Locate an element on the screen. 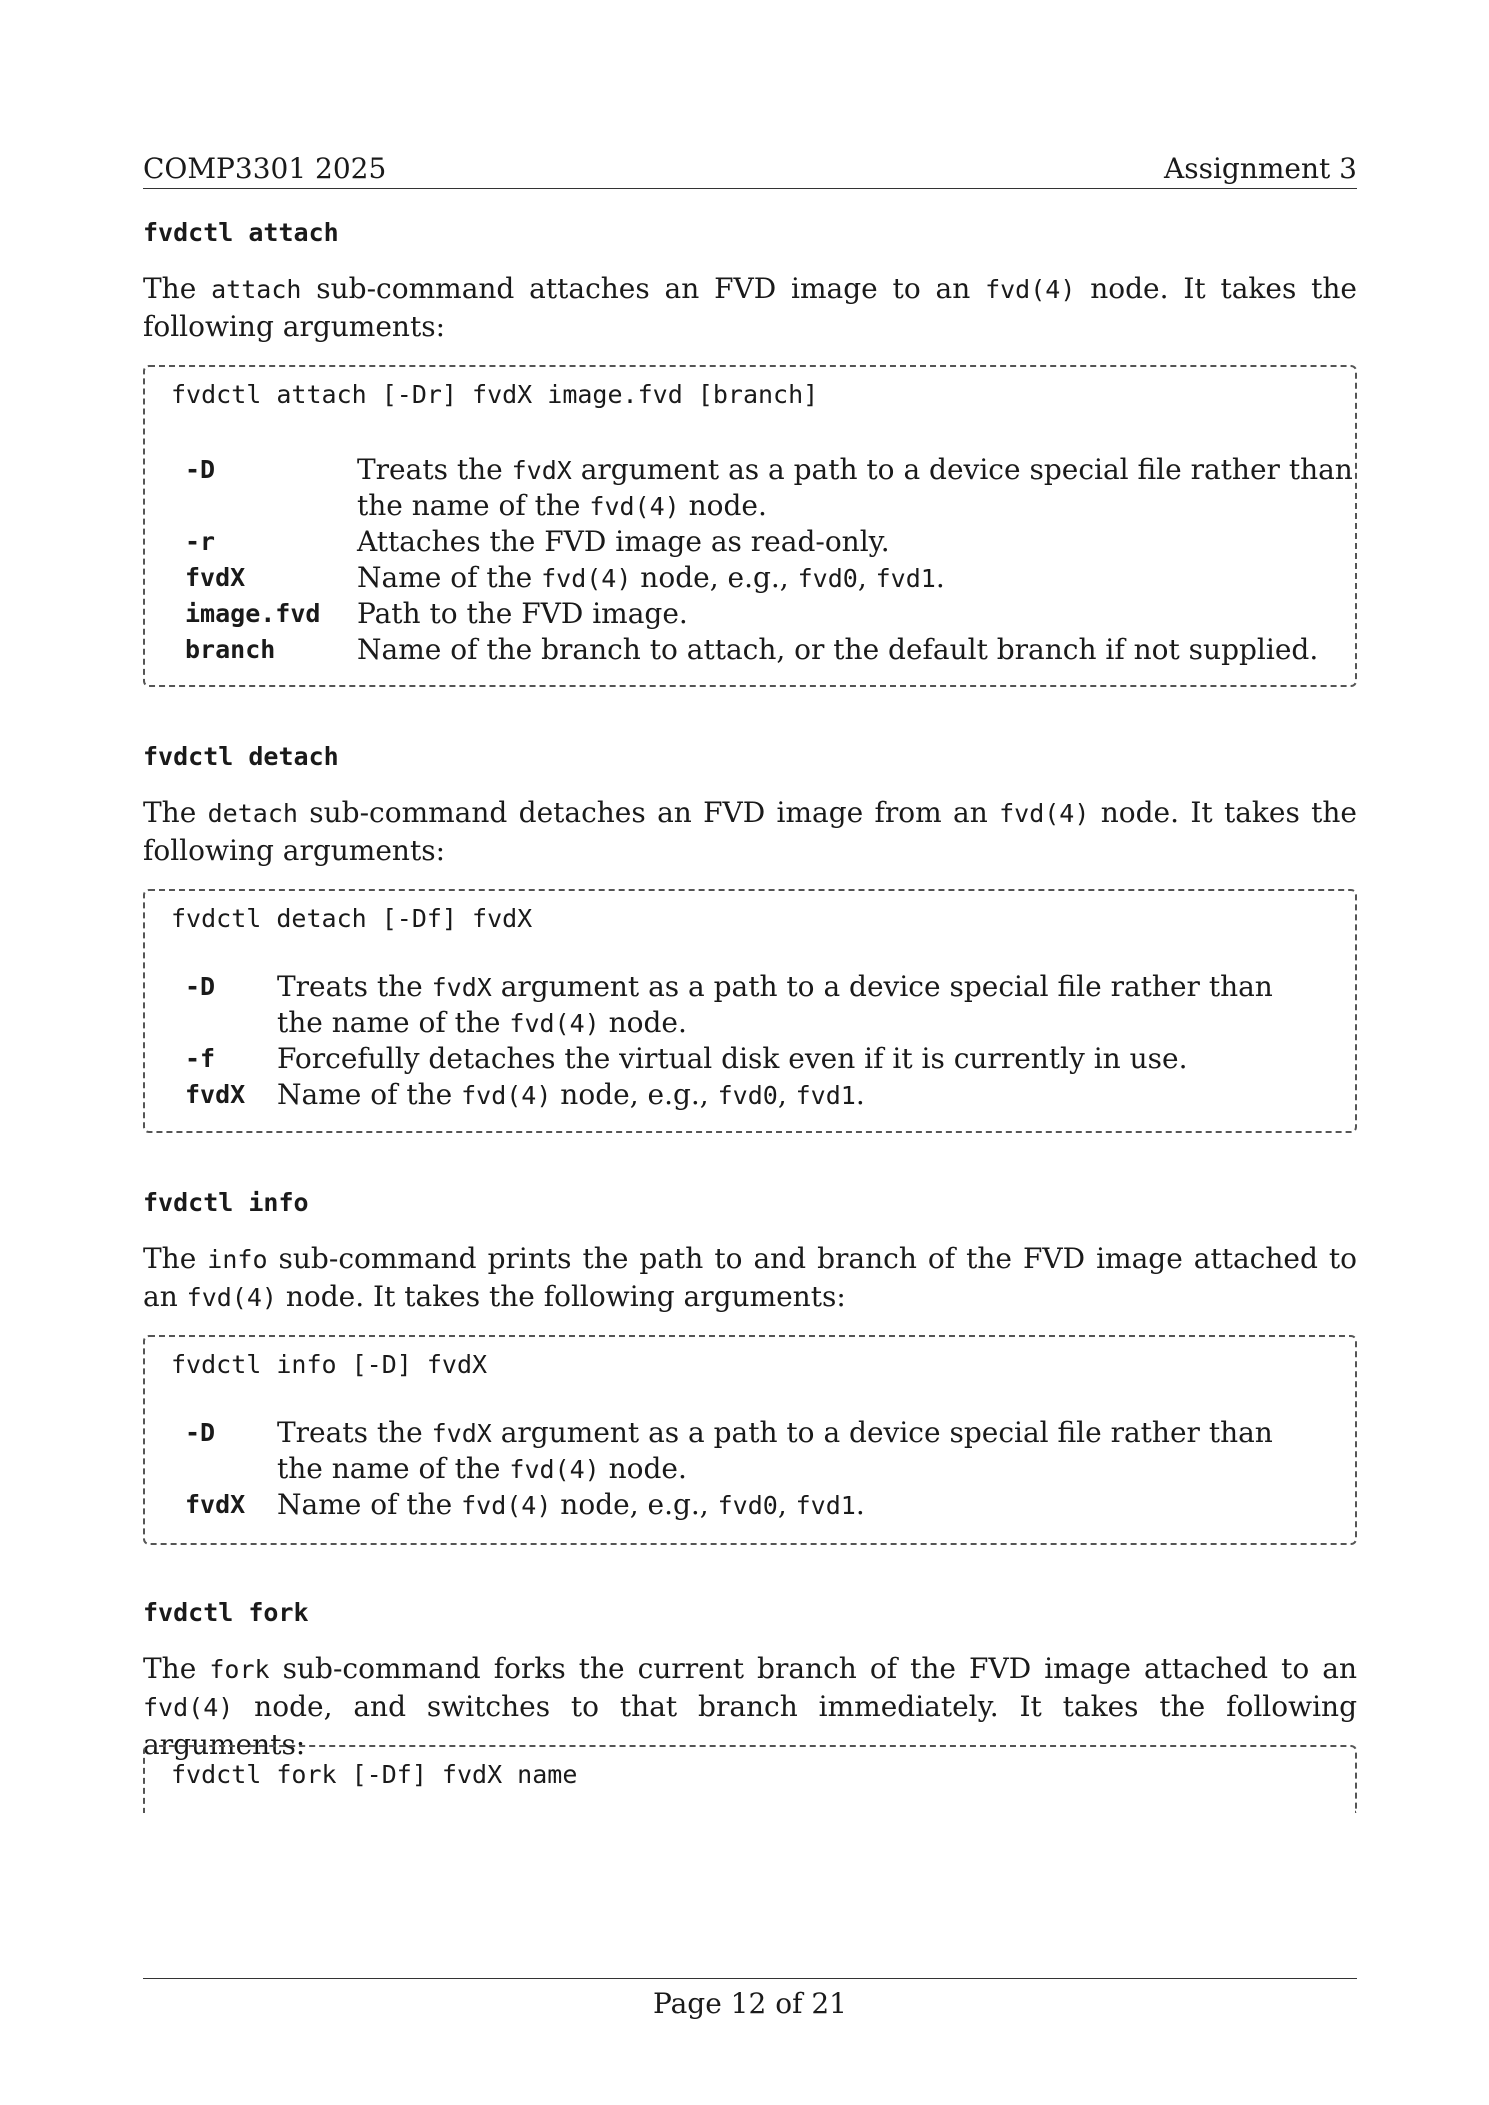  option-name: image.fvd is located at coordinates (253, 613).